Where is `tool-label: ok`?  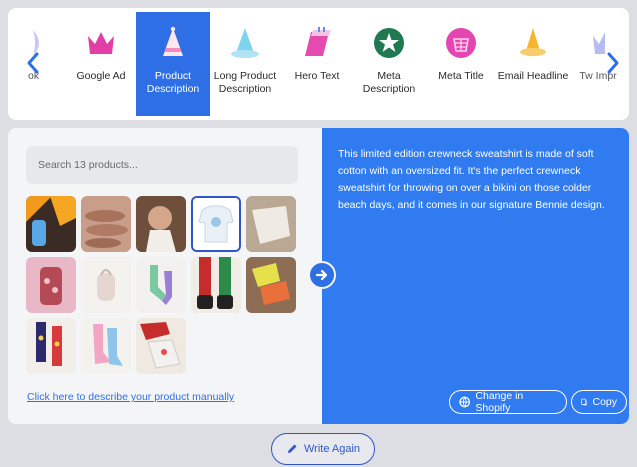 tool-label: ok is located at coordinates (34, 76).